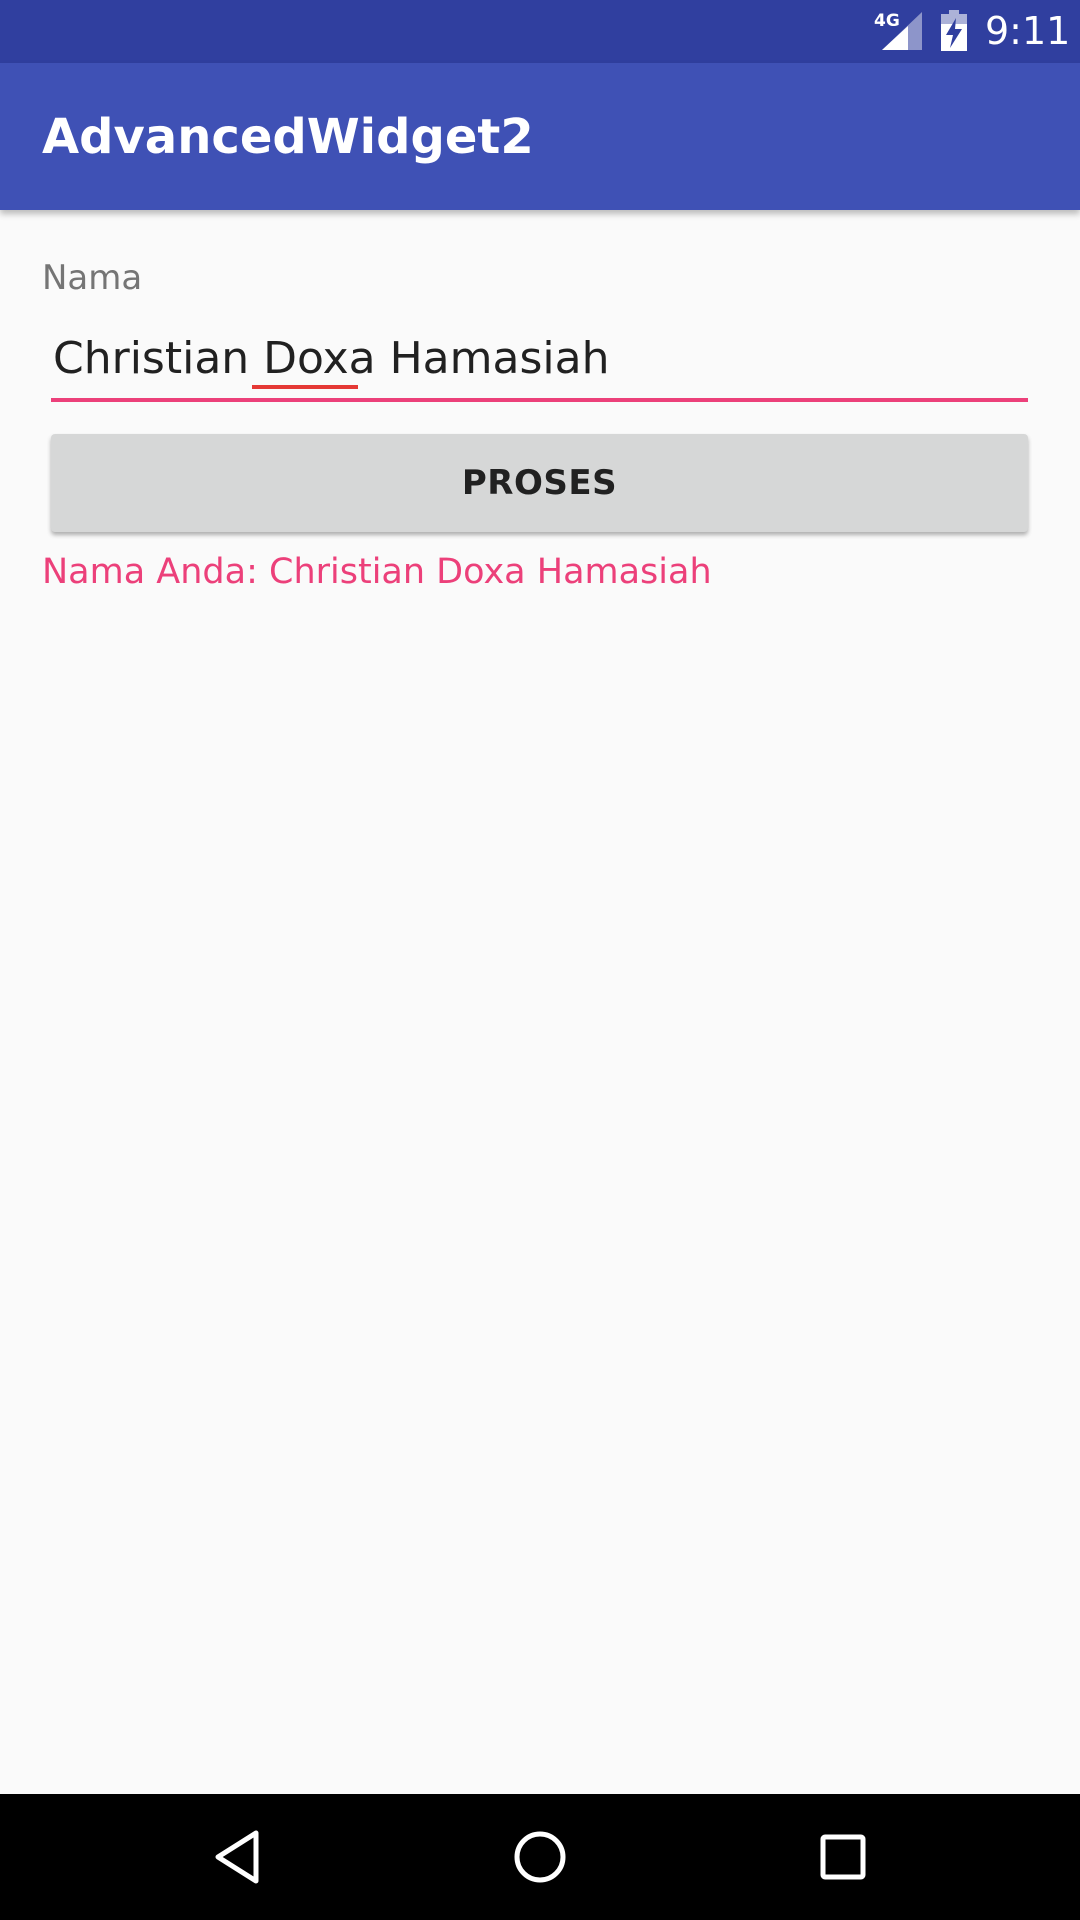 Image resolution: width=1080 pixels, height=1920 pixels. I want to click on signal-icon, so click(902, 31).